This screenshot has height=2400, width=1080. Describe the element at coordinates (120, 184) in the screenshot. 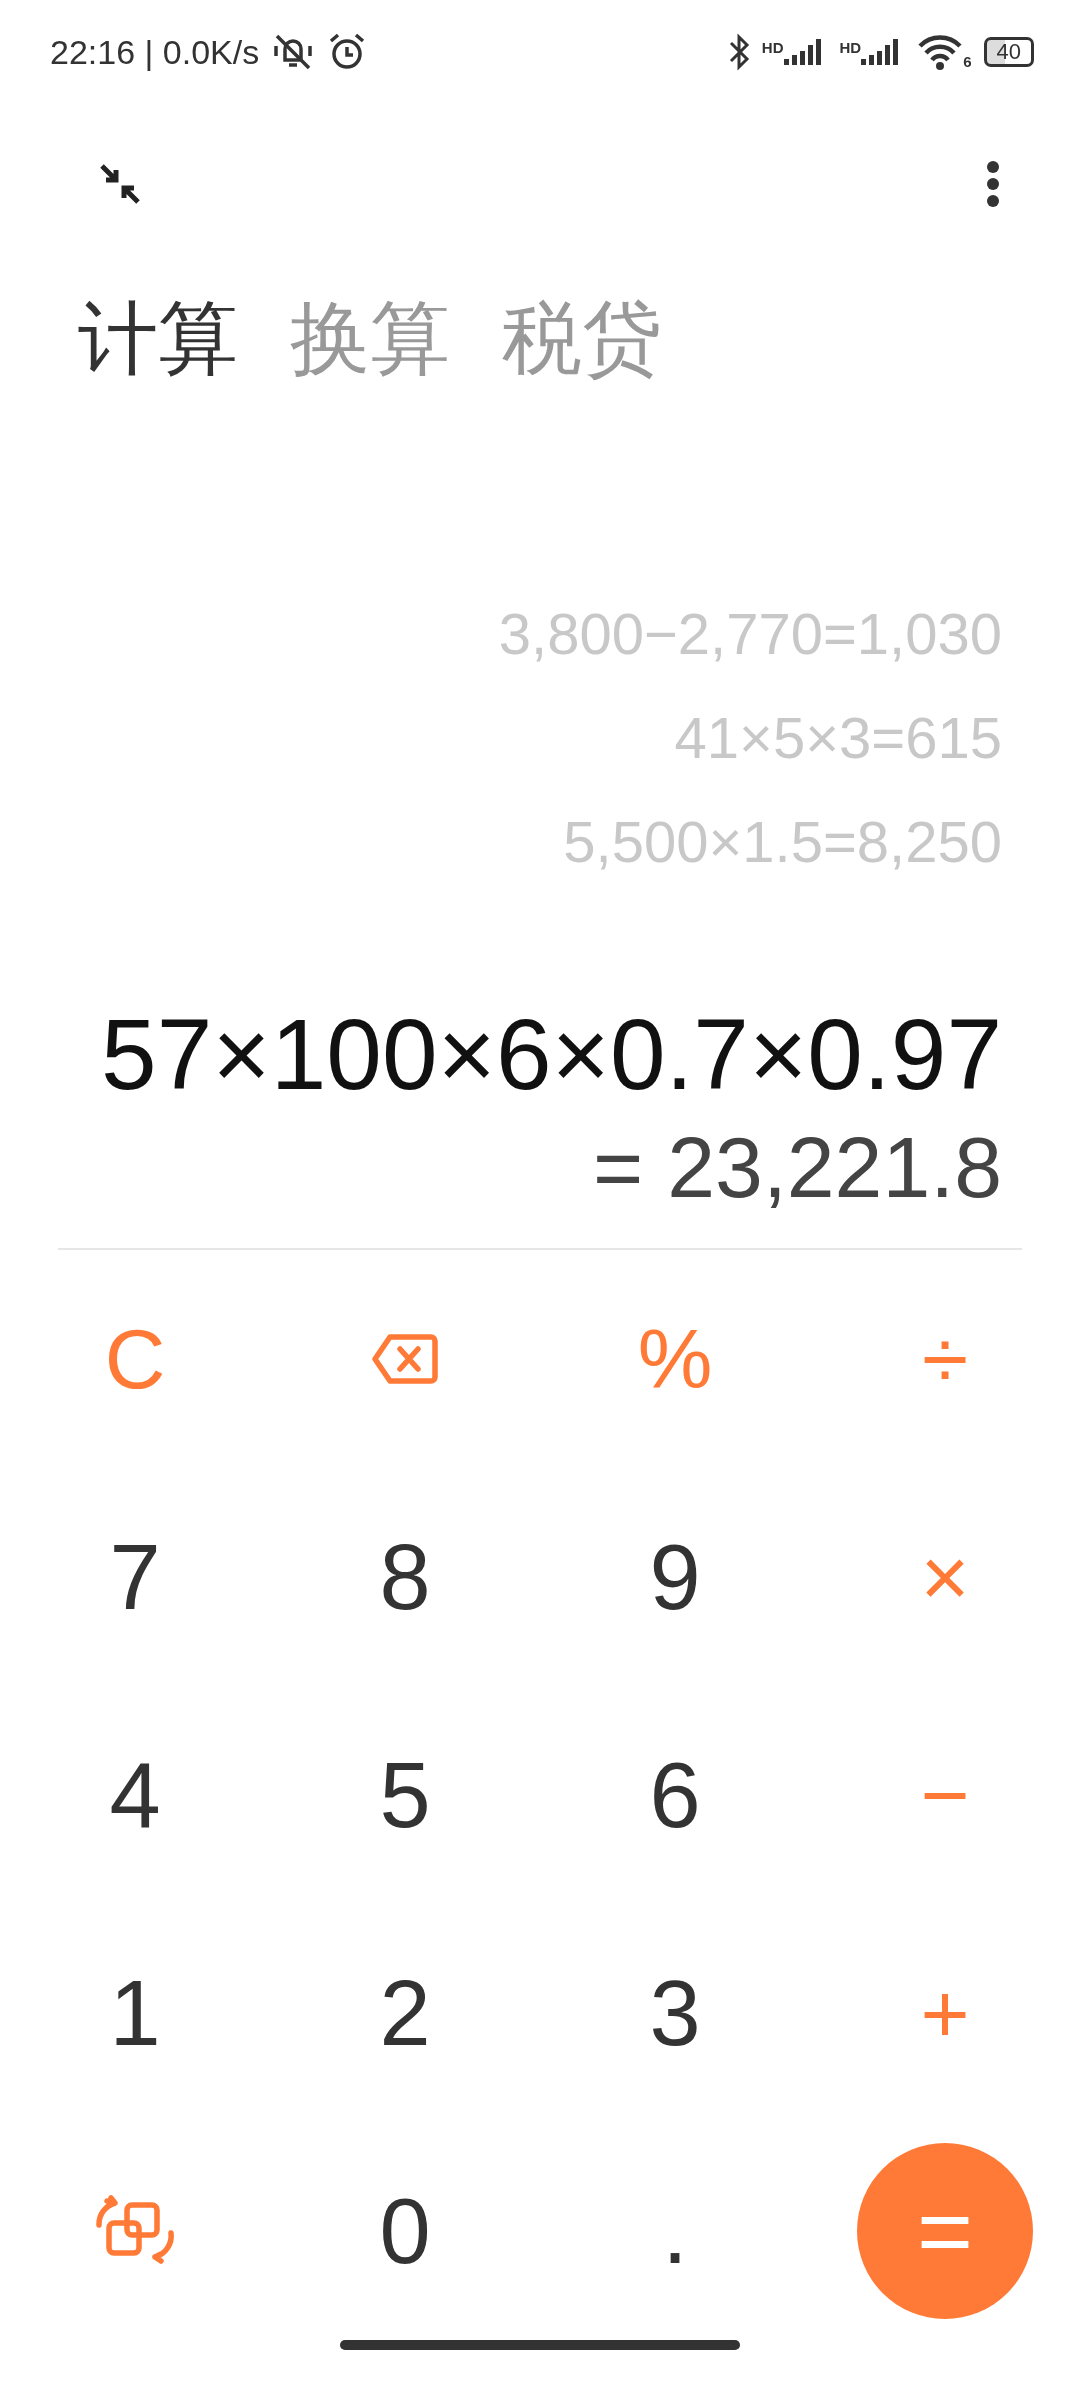

I see `collapse-icon` at that location.